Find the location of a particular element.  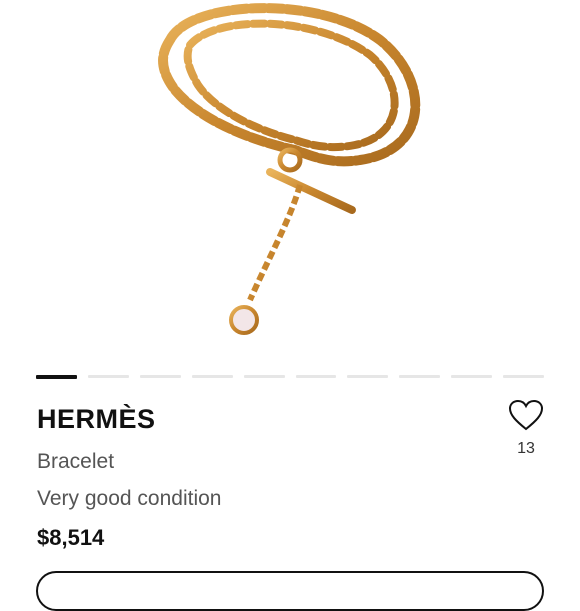

product-brand: HERMÈS is located at coordinates (96, 419).